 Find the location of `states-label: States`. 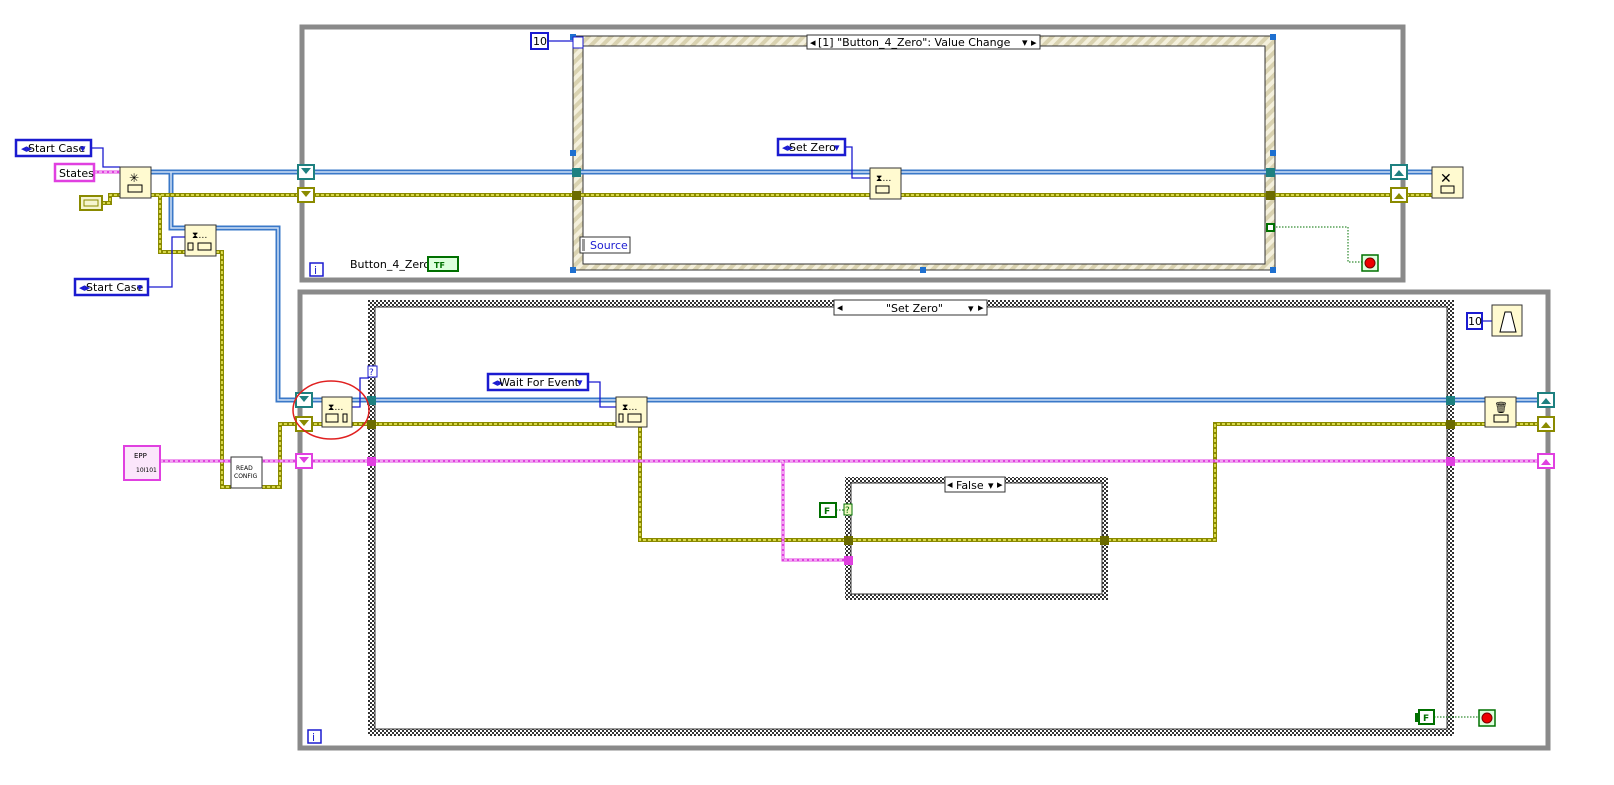

states-label: States is located at coordinates (76, 173).